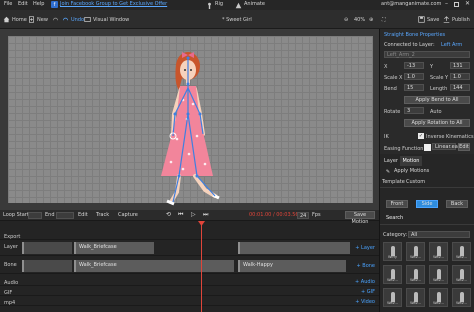  I want to click on length-field: 144, so click(460, 87).